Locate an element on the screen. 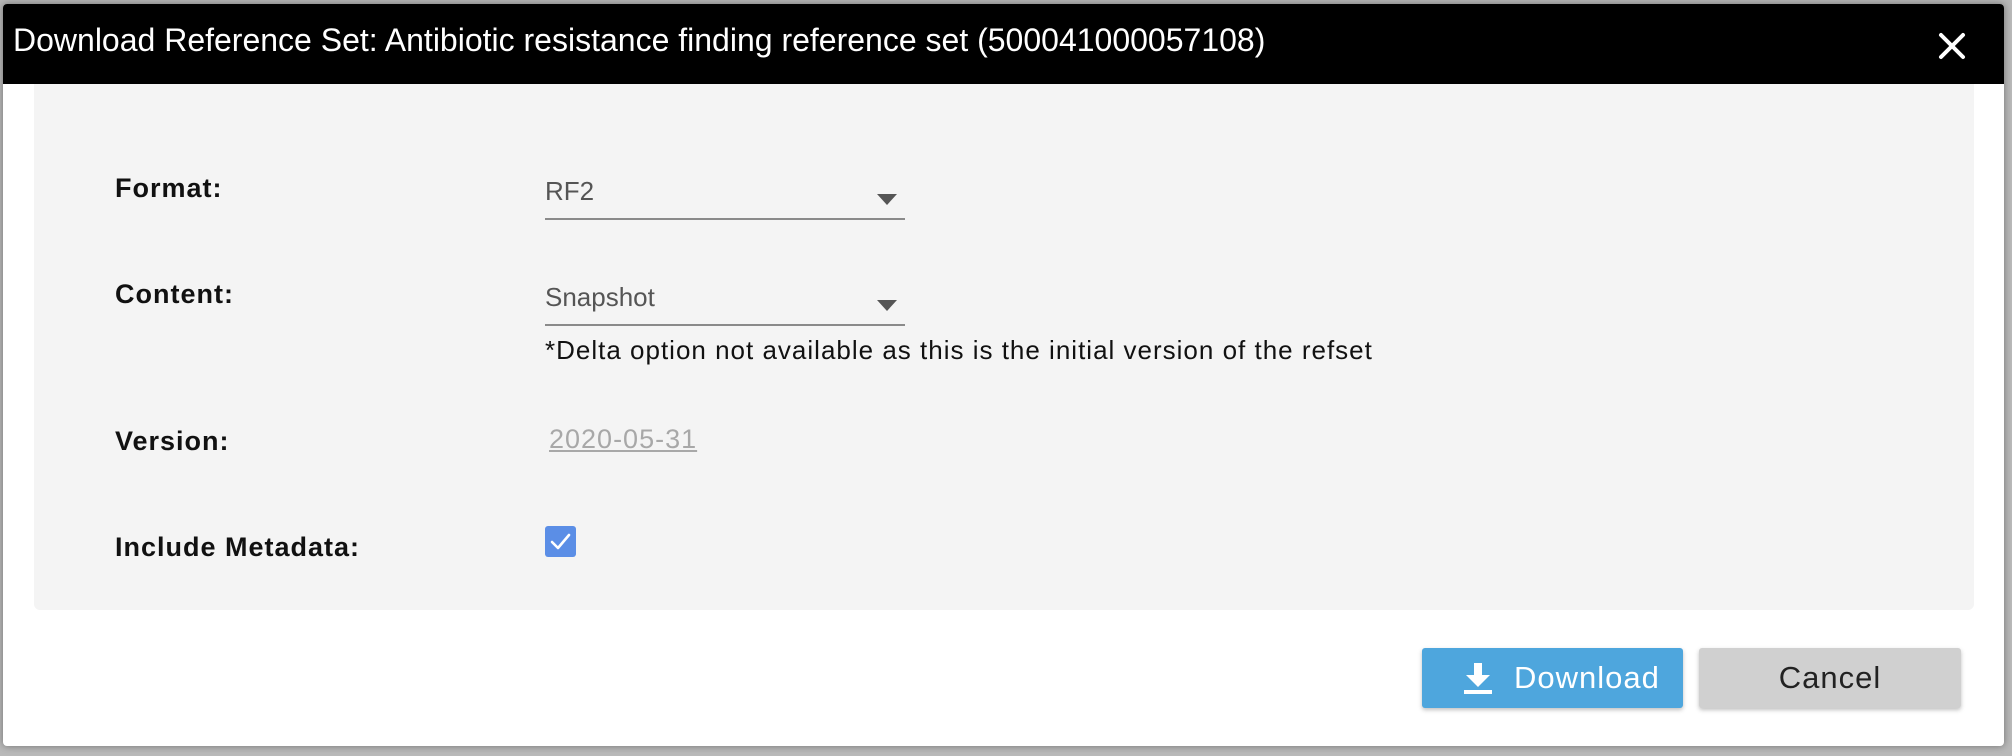 The image size is (2012, 756). format-select: RF2 is located at coordinates (725, 196).